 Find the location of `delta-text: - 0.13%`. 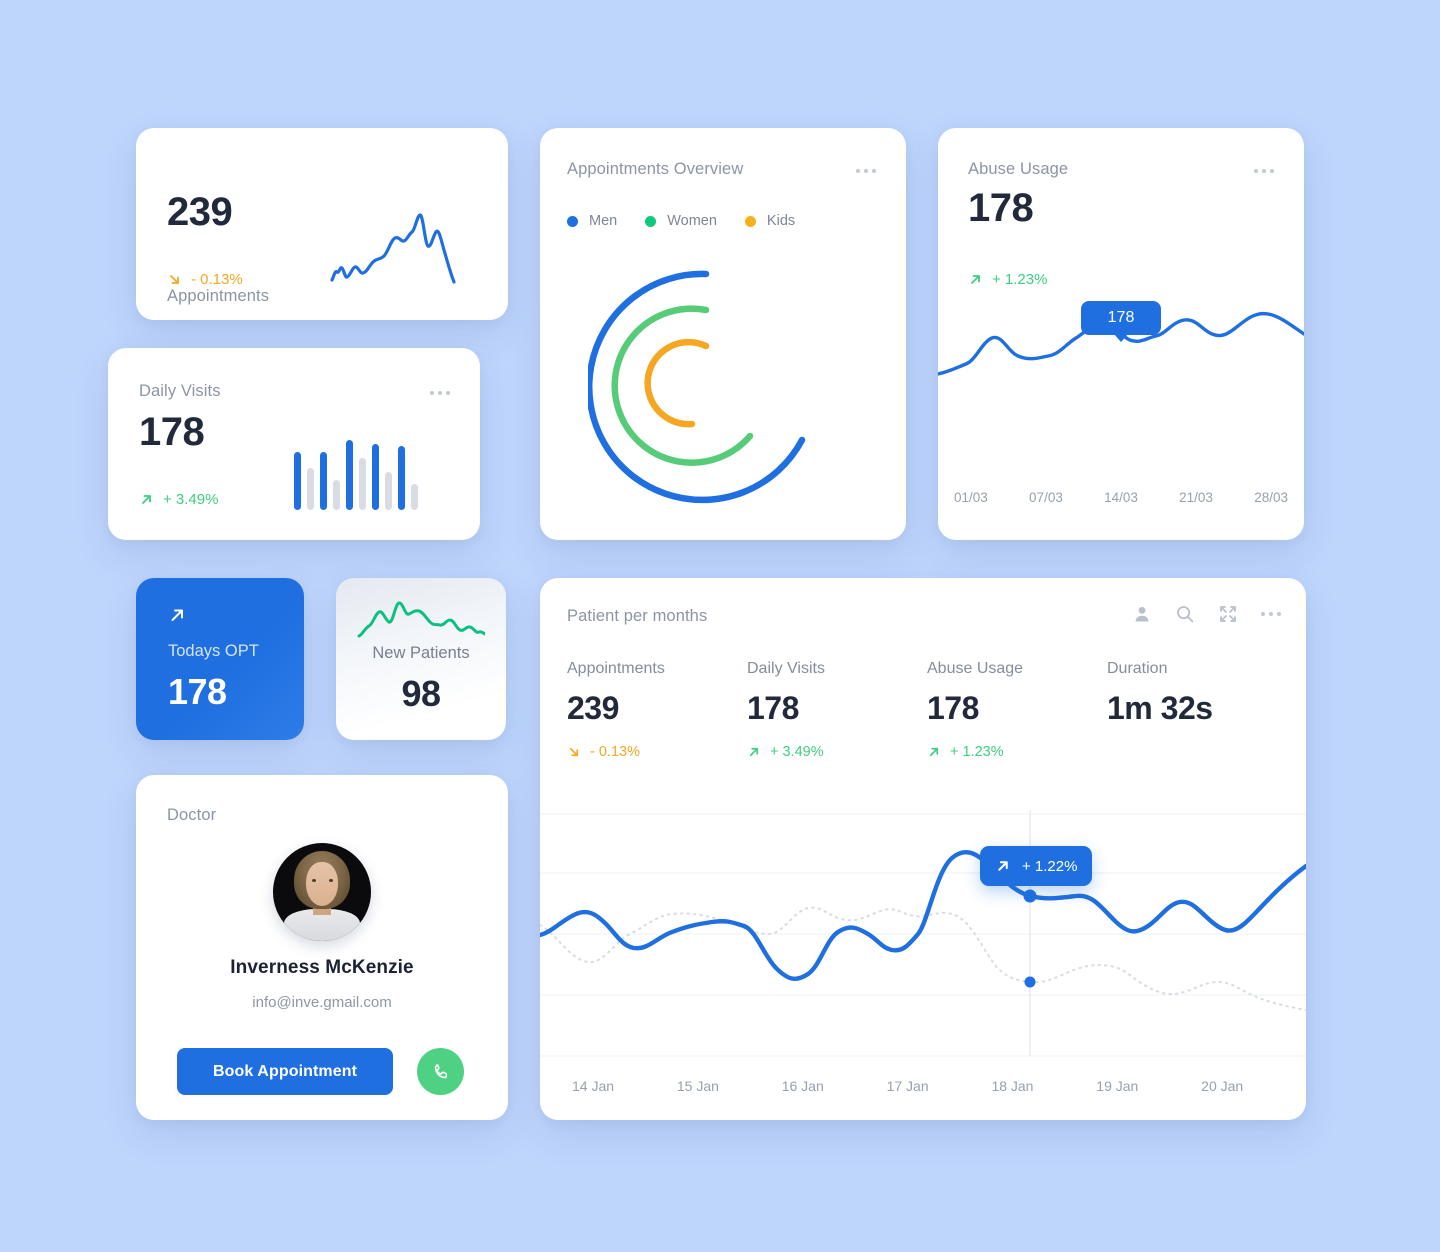

delta-text: - 0.13% is located at coordinates (217, 279).